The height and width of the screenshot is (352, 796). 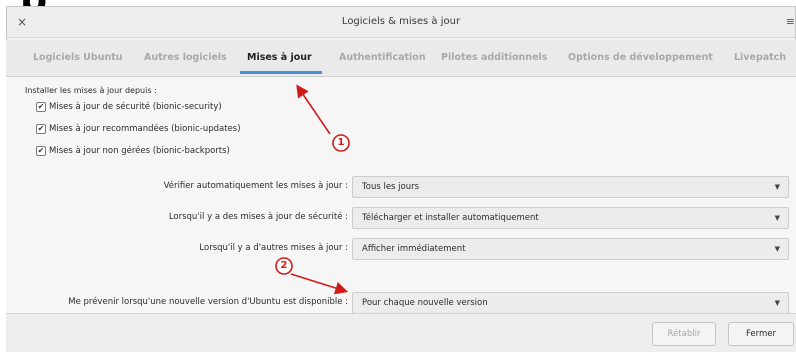 What do you see at coordinates (312, 189) in the screenshot?
I see `annotation-overlay` at bounding box center [312, 189].